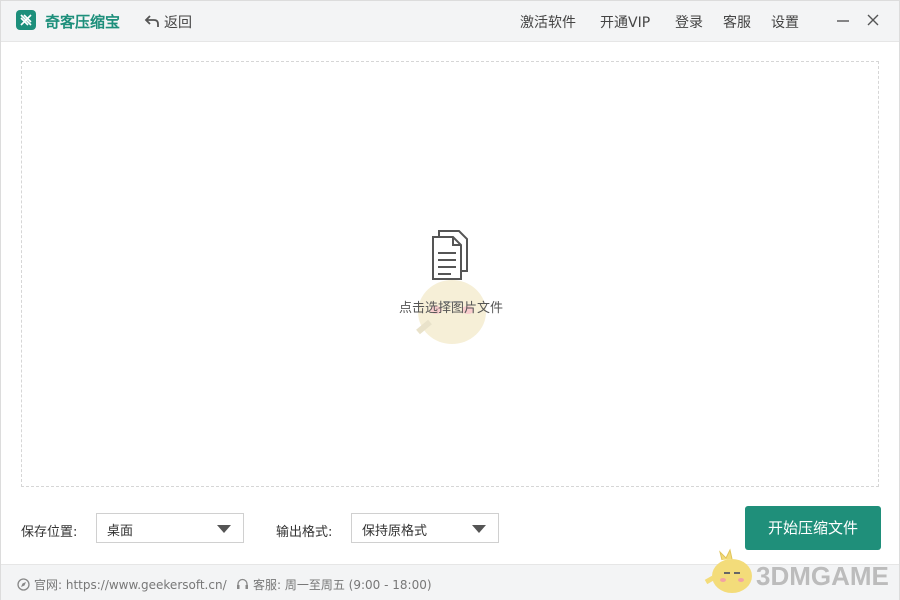  I want to click on headset-icon, so click(242, 584).